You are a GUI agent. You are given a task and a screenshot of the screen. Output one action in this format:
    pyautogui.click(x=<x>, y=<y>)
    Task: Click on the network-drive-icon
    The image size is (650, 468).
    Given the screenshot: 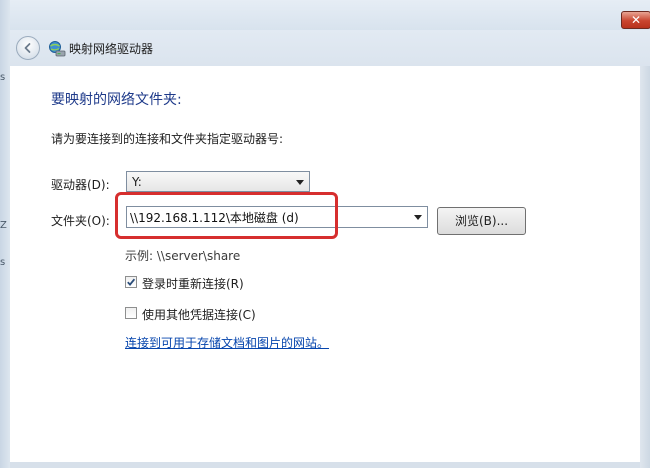 What is the action you would take?
    pyautogui.click(x=57, y=49)
    